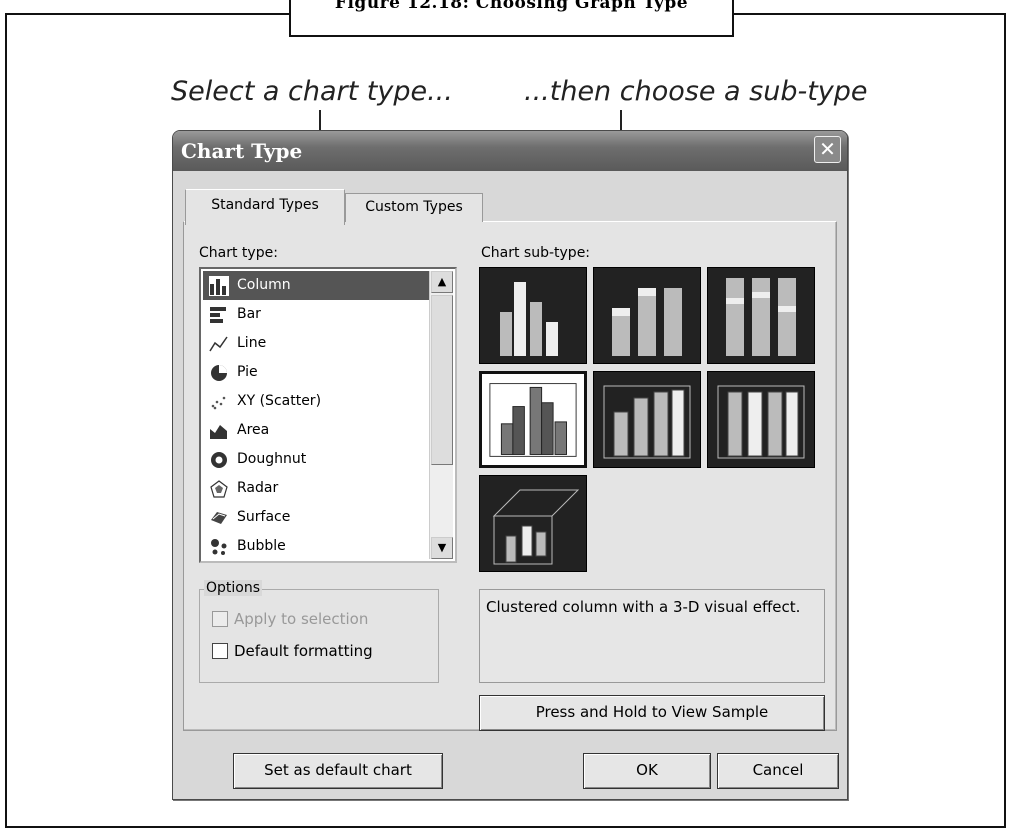  I want to click on scroll-up-button: ▲, so click(442, 282).